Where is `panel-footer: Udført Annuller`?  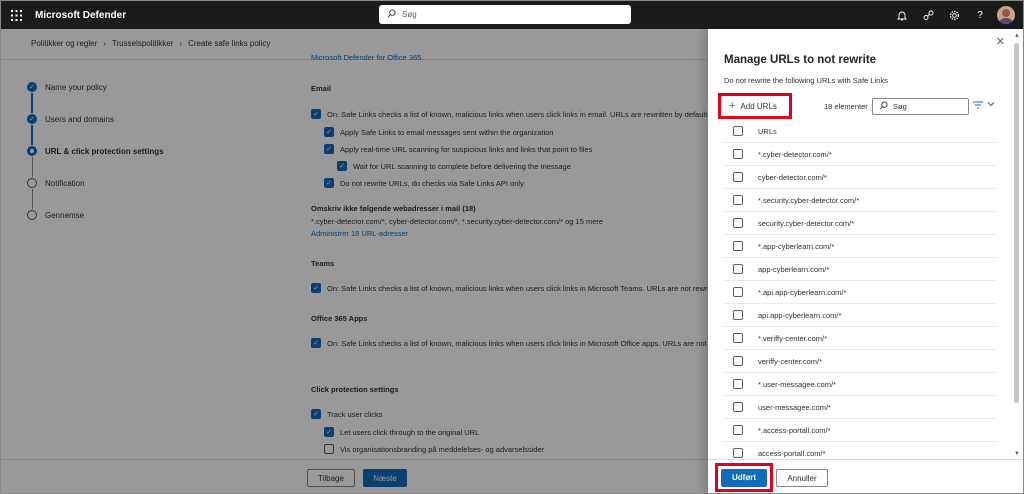
panel-footer: Udført Annuller is located at coordinates (865, 476).